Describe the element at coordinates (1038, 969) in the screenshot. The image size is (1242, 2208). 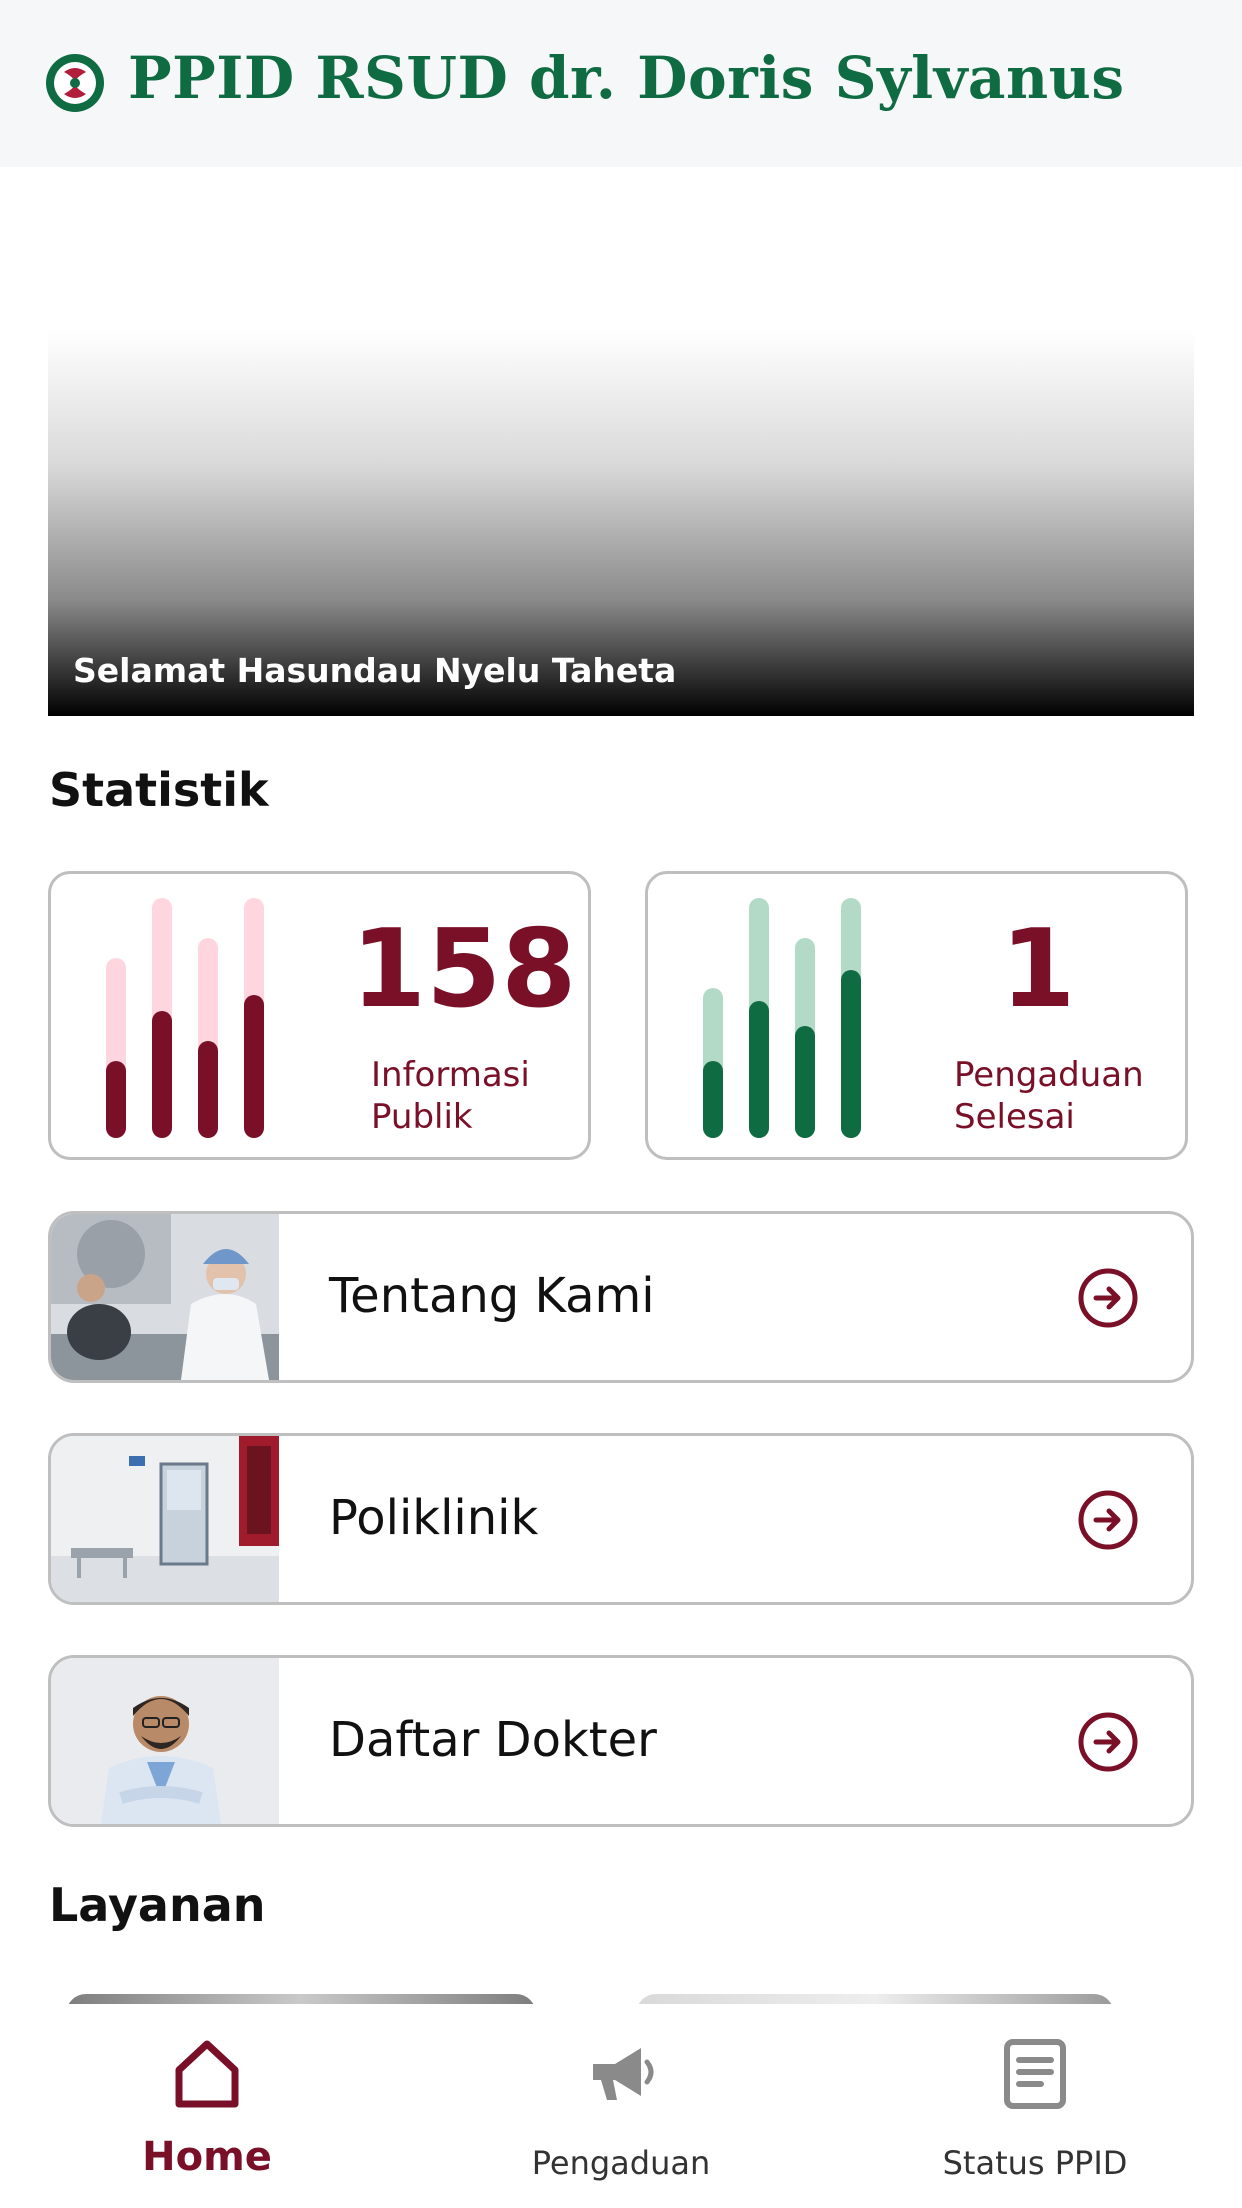
I see `stat-value-pengaduan-selesai: 1` at that location.